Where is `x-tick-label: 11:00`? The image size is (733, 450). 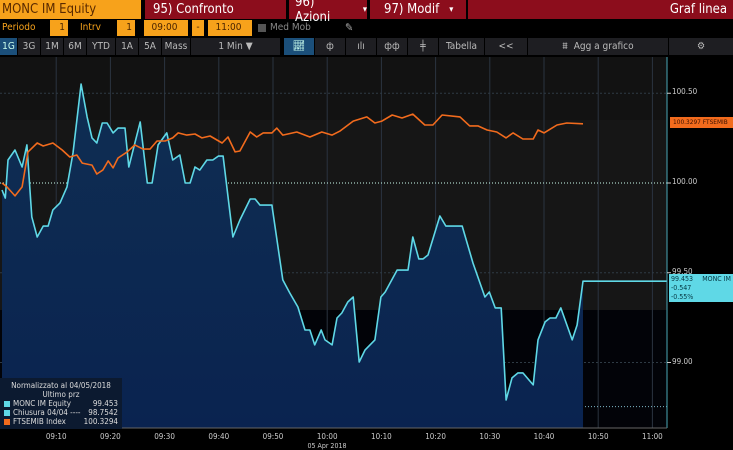
x-tick-label: 11:00 is located at coordinates (652, 436).